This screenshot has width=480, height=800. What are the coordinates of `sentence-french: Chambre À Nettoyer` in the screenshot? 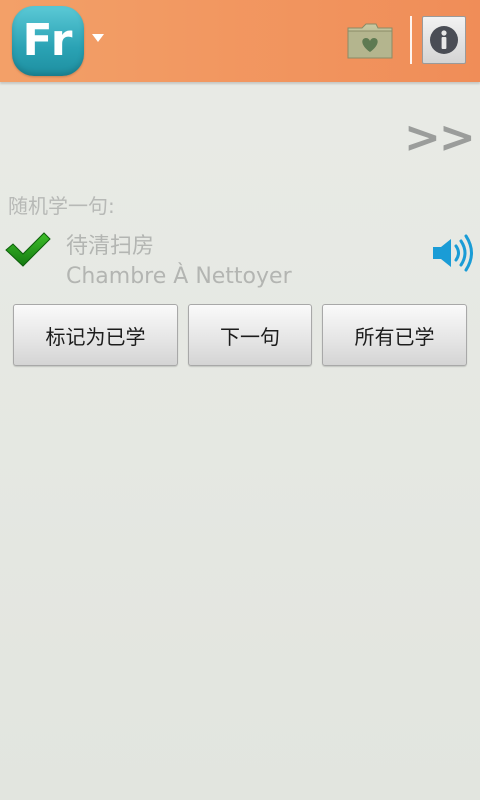 It's located at (179, 276).